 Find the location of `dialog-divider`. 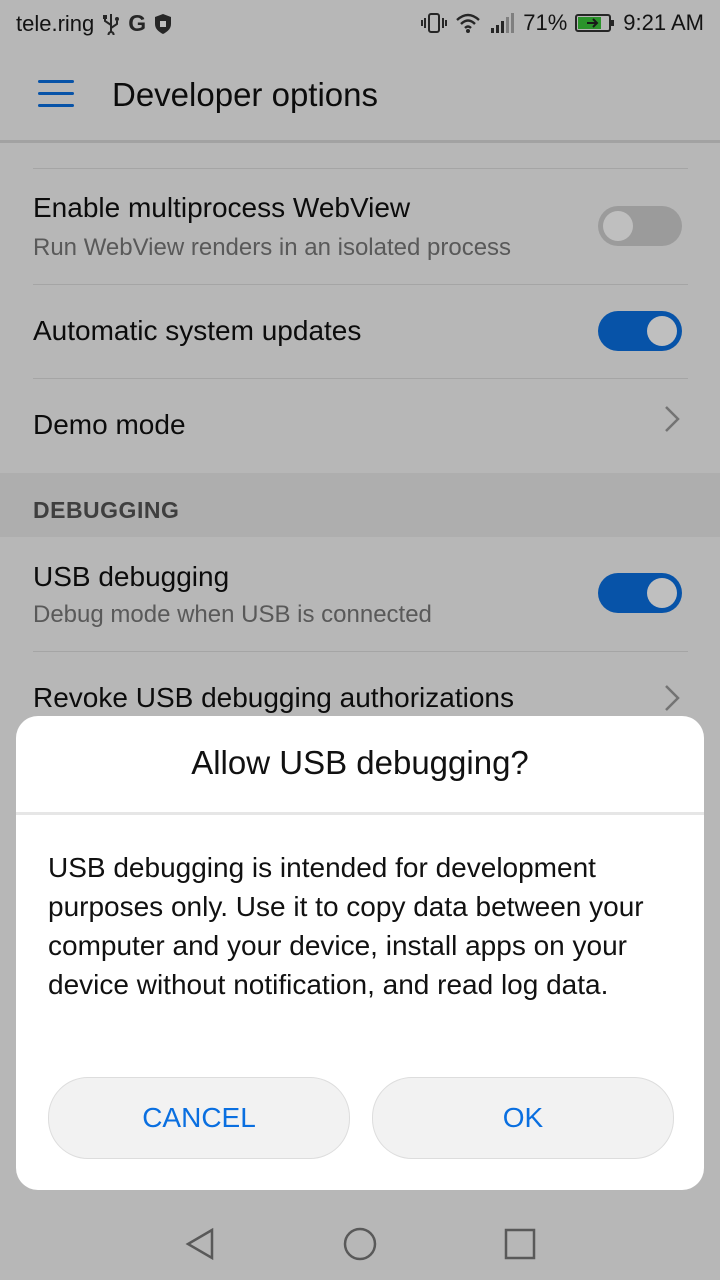

dialog-divider is located at coordinates (360, 813).